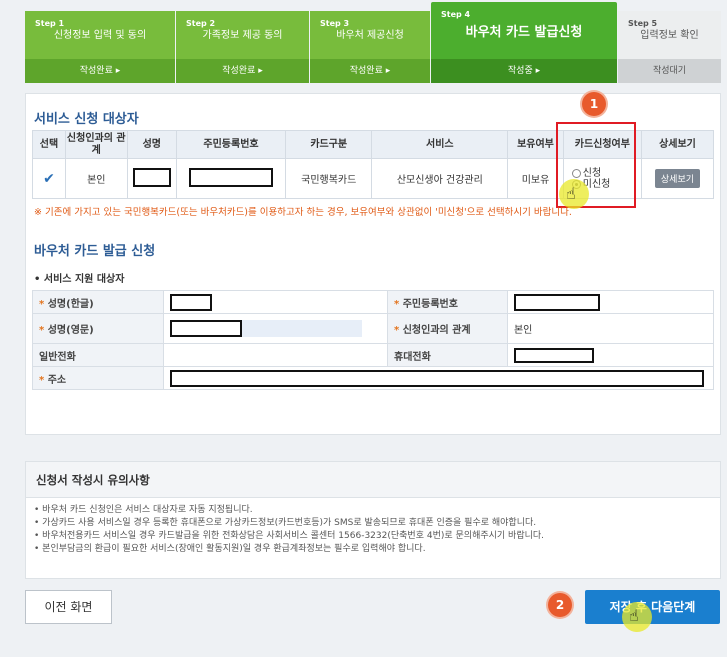 Image resolution: width=727 pixels, height=657 pixels. Describe the element at coordinates (242, 35) in the screenshot. I see `step-title: 가족정보 제공 동의` at that location.